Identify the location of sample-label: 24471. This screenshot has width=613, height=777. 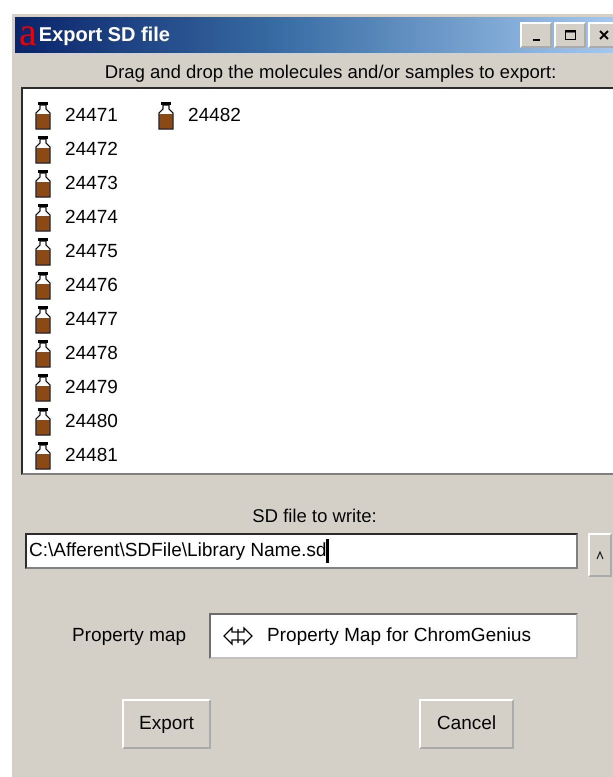
(91, 116).